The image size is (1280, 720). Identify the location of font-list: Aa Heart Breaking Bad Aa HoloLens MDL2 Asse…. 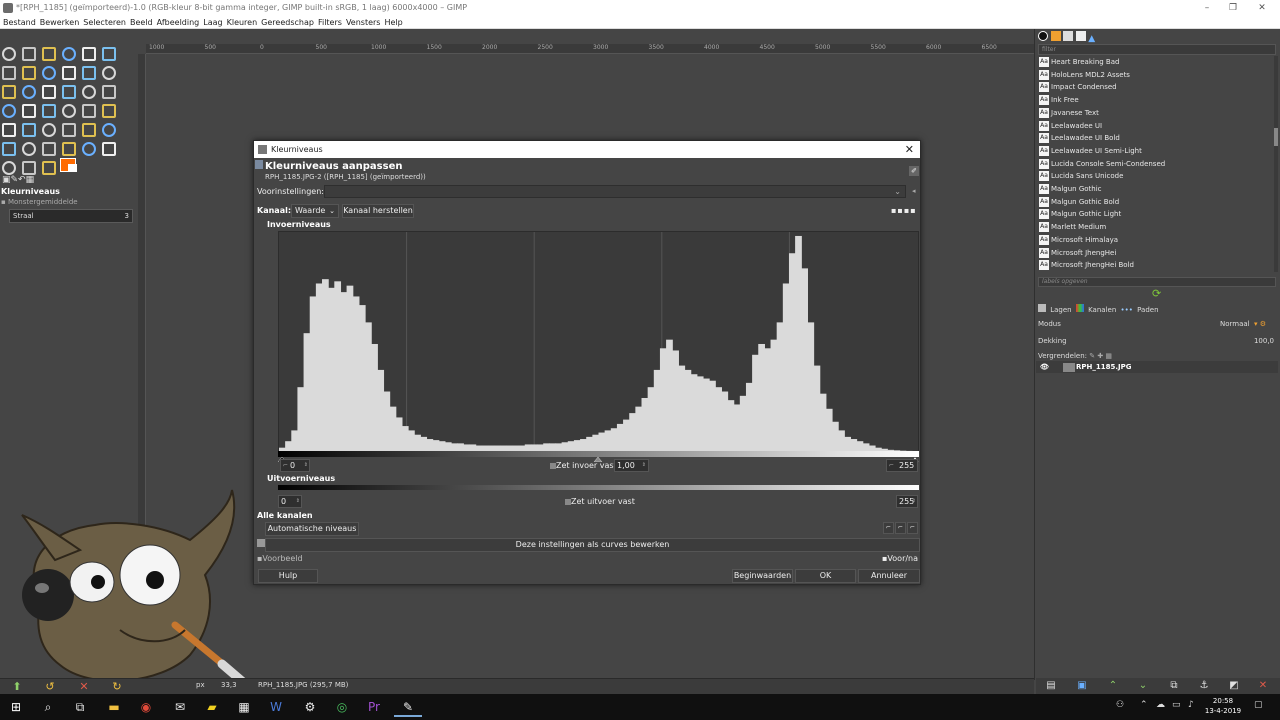
(1157, 164).